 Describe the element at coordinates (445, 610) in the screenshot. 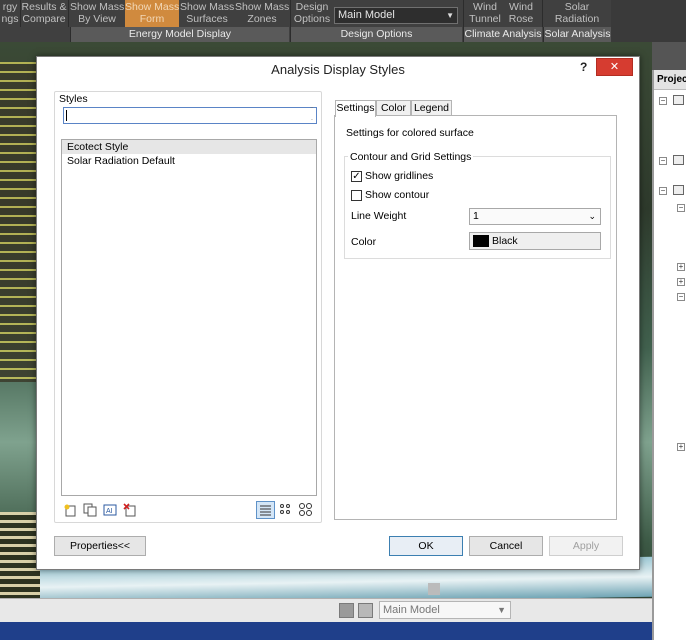

I see `status-model-select: Main Model ▼` at that location.